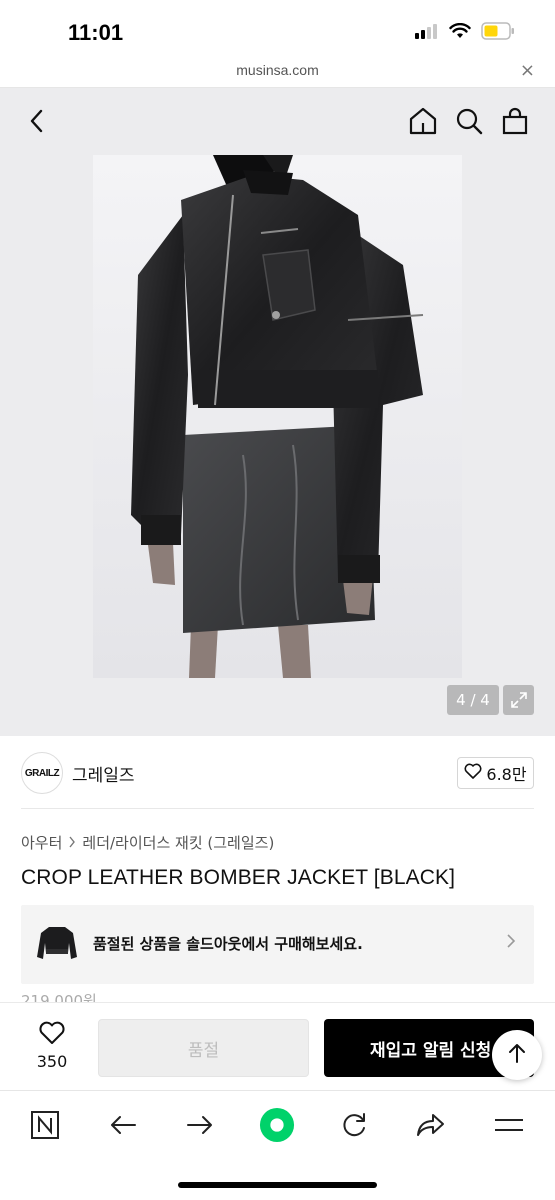 The height and width of the screenshot is (1200, 555). I want to click on scroll-top-button, so click(517, 1055).